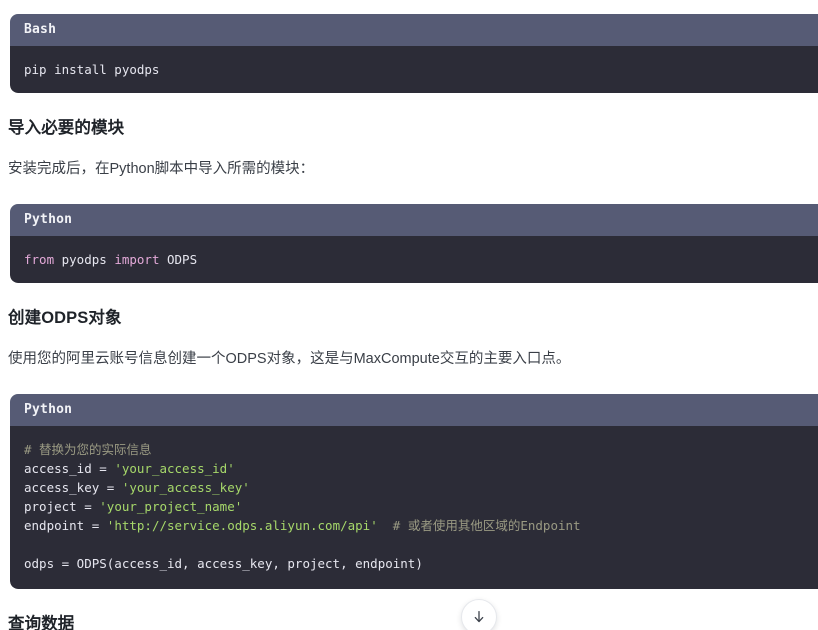 This screenshot has height=630, width=818. Describe the element at coordinates (137, 259) in the screenshot. I see `token-keyword-import: import` at that location.